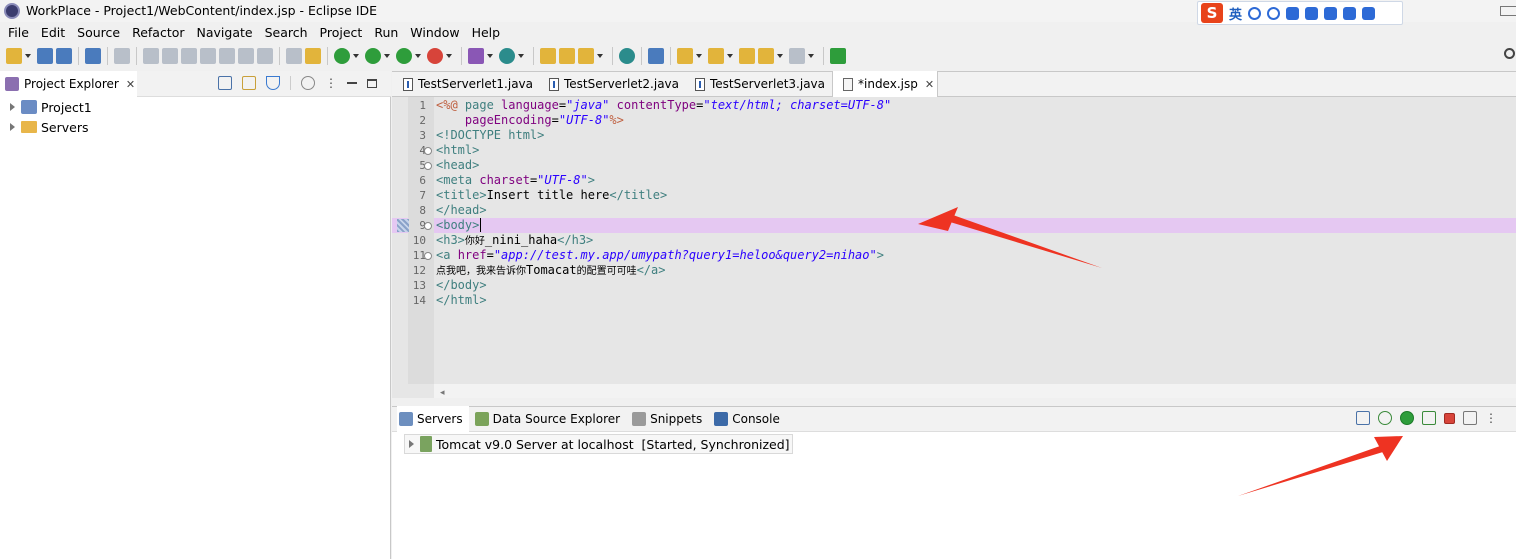  Describe the element at coordinates (372, 83) in the screenshot. I see `maximize-icon` at that location.